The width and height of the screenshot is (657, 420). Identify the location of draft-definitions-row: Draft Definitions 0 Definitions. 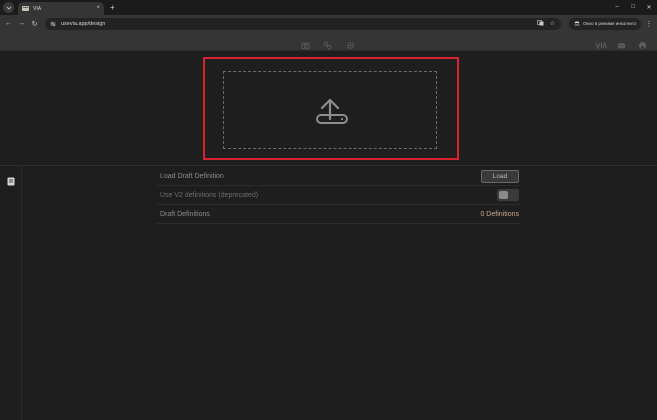
(338, 214).